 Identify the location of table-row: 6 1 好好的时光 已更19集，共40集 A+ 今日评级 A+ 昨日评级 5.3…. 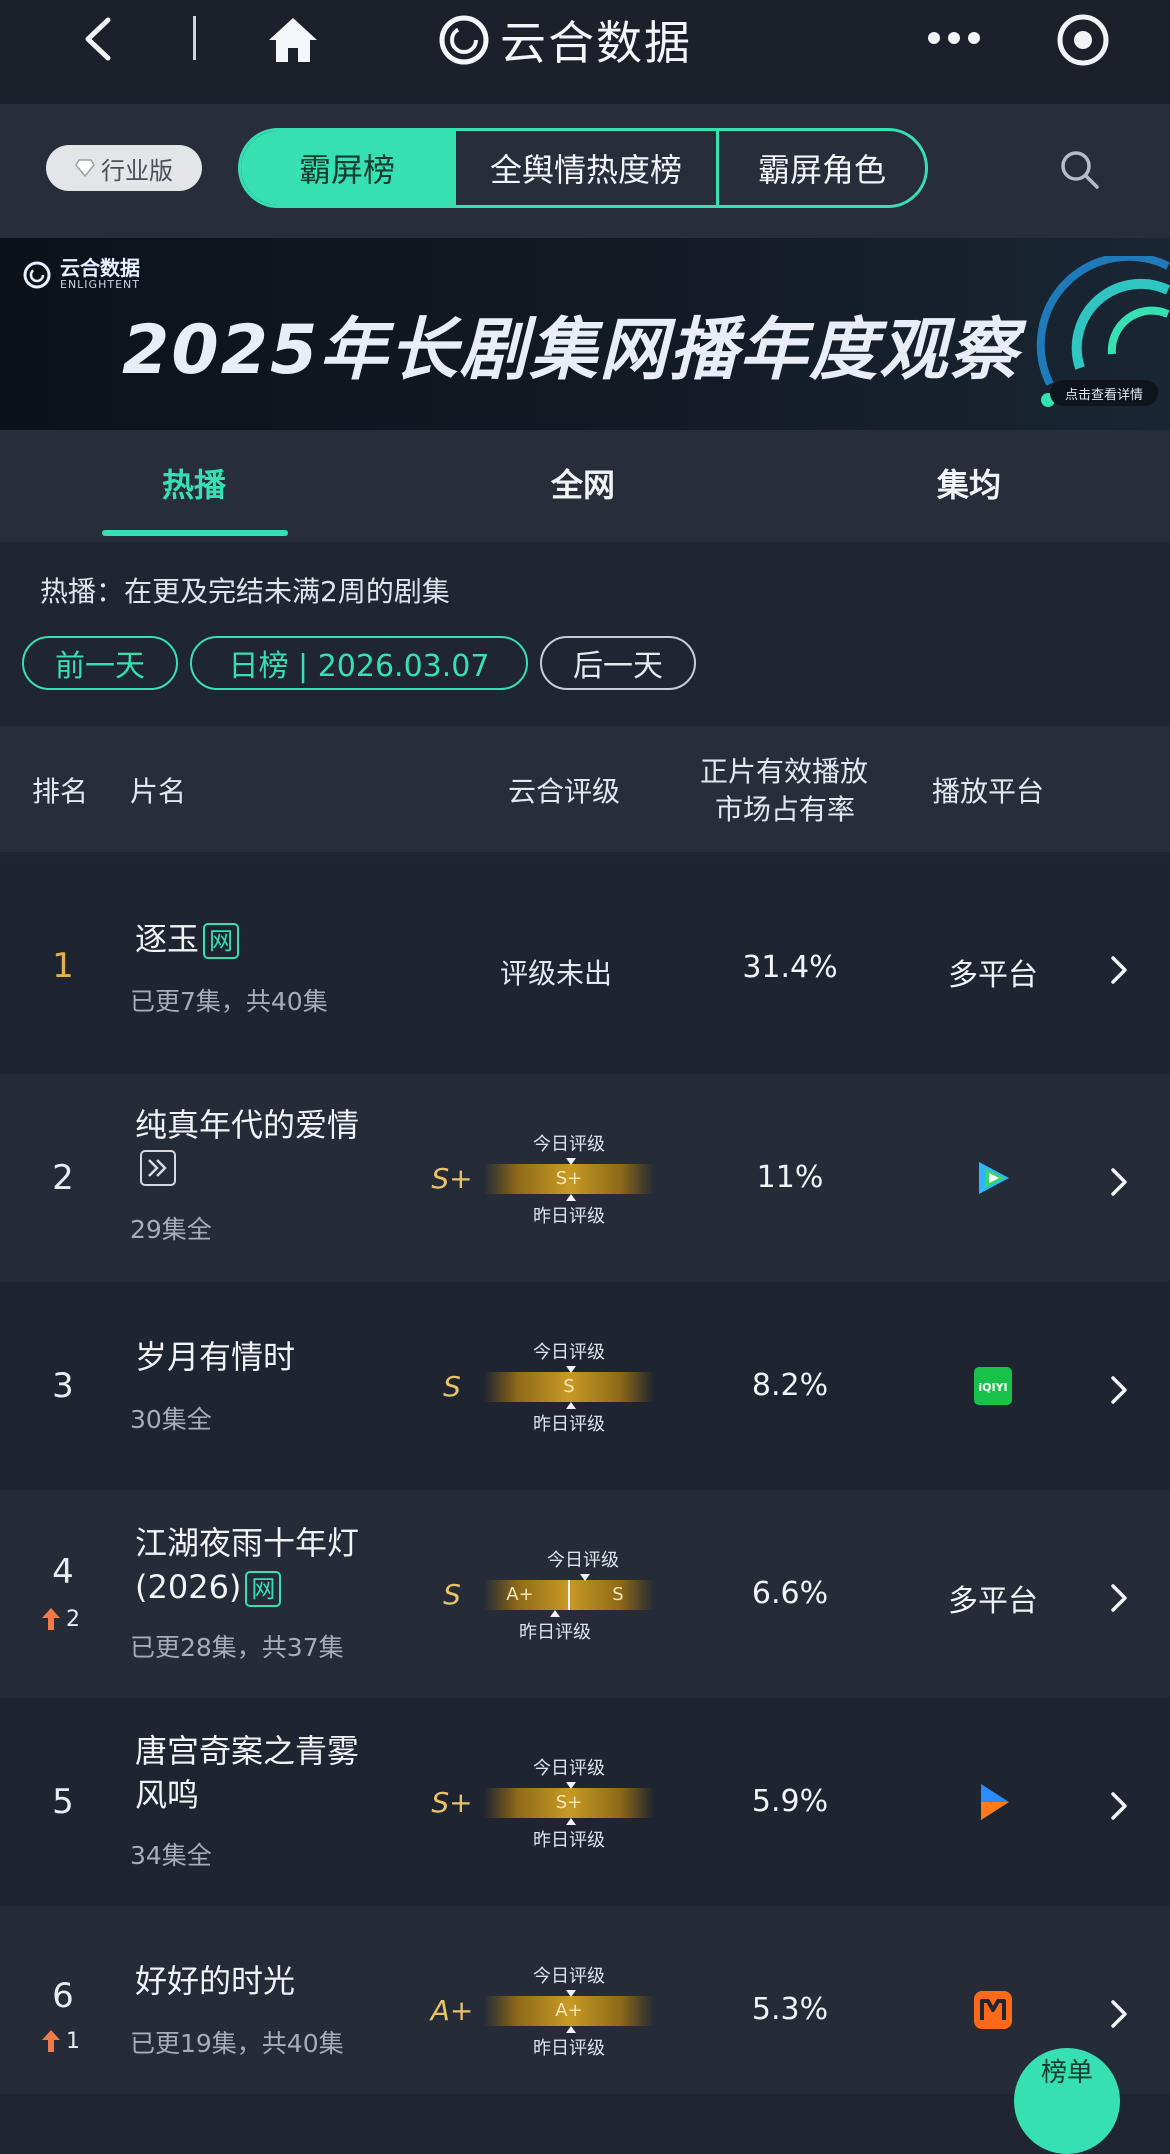
(585, 2000).